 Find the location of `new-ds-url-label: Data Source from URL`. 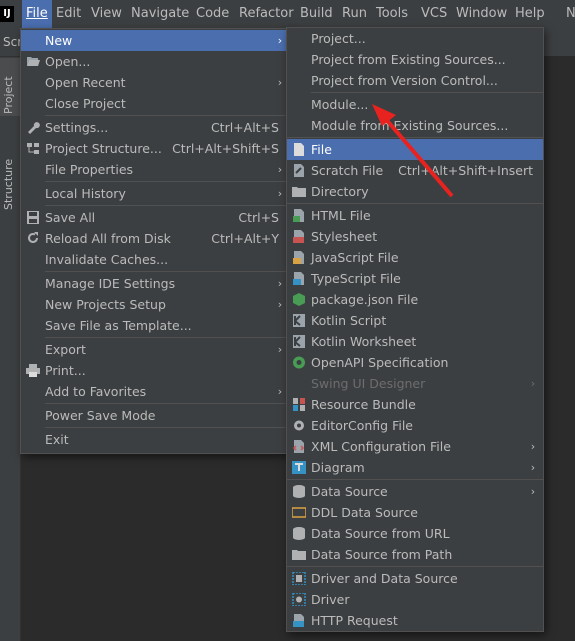

new-ds-url-label: Data Source from URL is located at coordinates (380, 533).